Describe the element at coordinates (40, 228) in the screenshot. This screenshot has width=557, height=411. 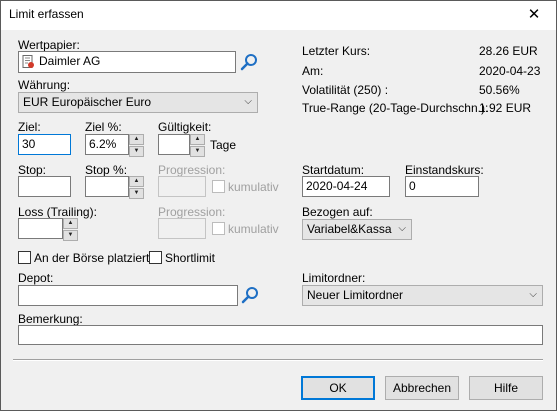
I see `loss-field` at that location.